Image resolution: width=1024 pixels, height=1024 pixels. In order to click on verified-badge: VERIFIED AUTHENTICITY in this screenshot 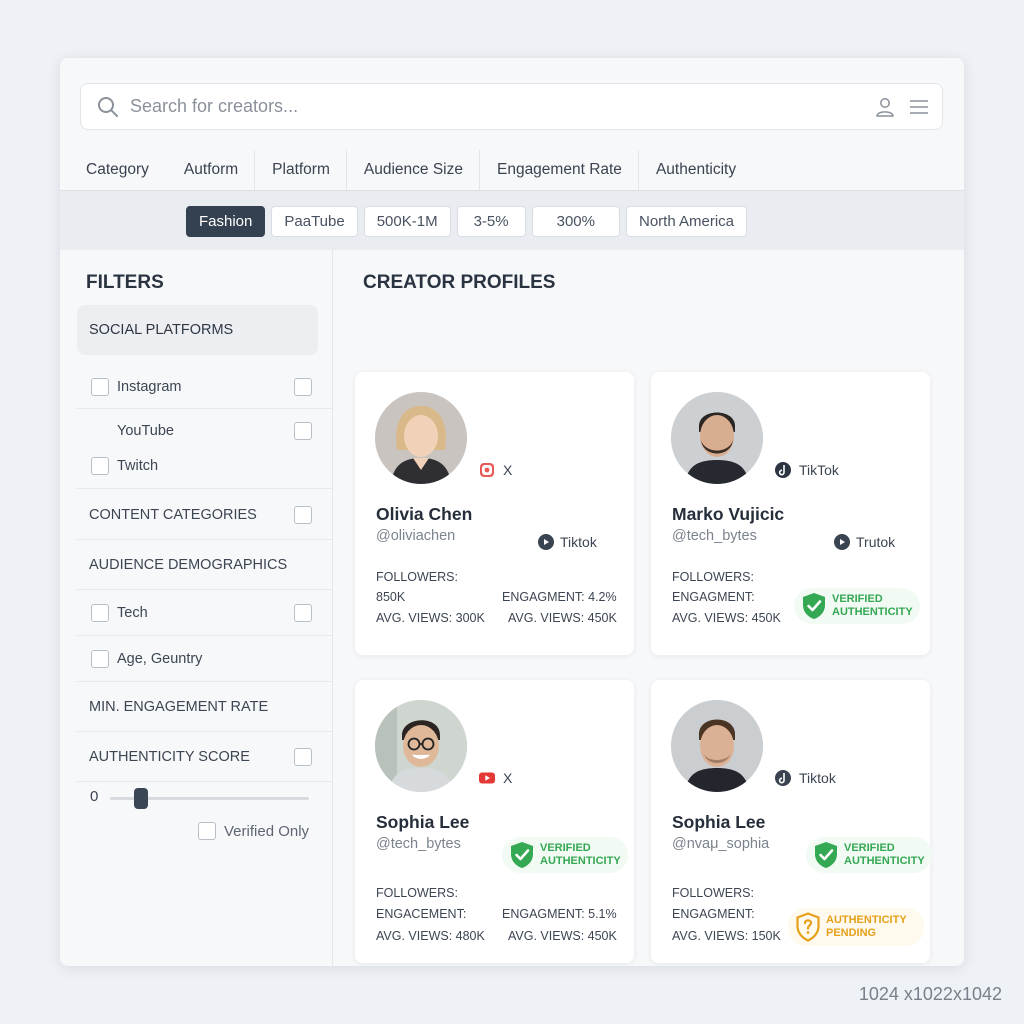, I will do `click(869, 855)`.